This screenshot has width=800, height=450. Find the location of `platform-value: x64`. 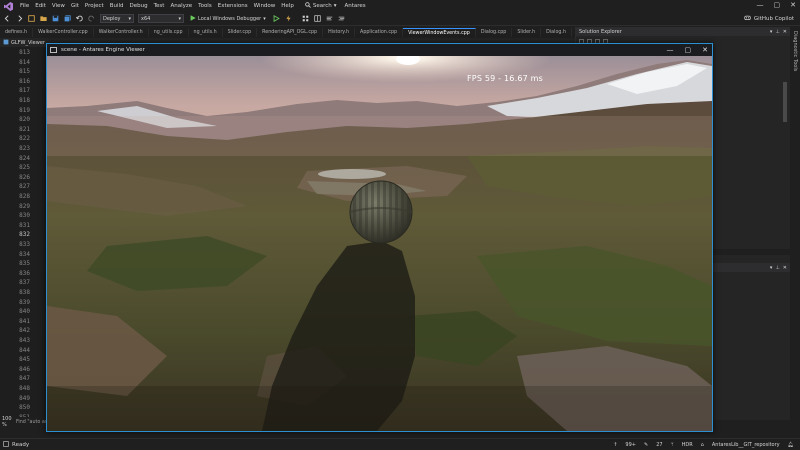

platform-value: x64 is located at coordinates (146, 18).